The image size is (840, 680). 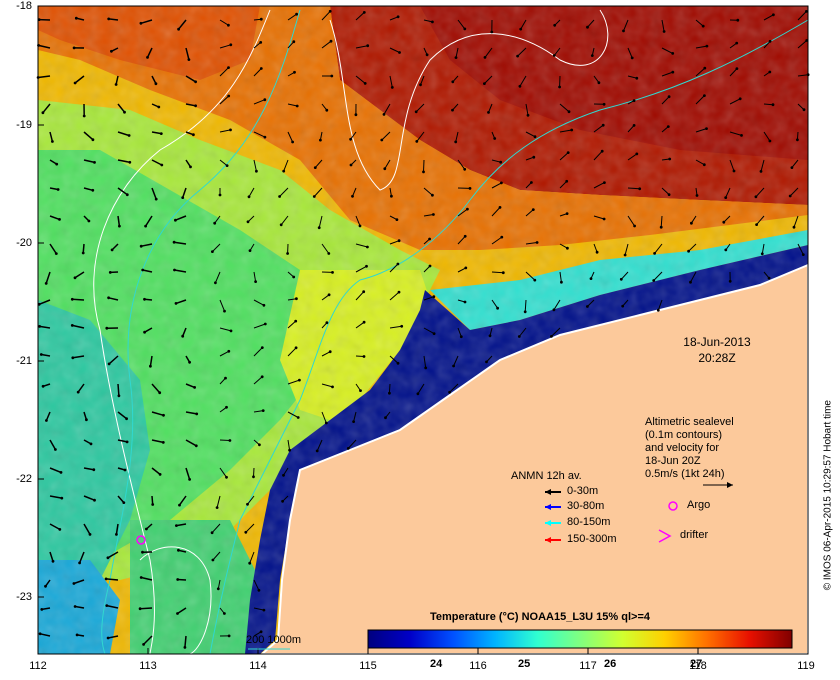 I want to click on legend-drifter: drifter, so click(x=694, y=535).